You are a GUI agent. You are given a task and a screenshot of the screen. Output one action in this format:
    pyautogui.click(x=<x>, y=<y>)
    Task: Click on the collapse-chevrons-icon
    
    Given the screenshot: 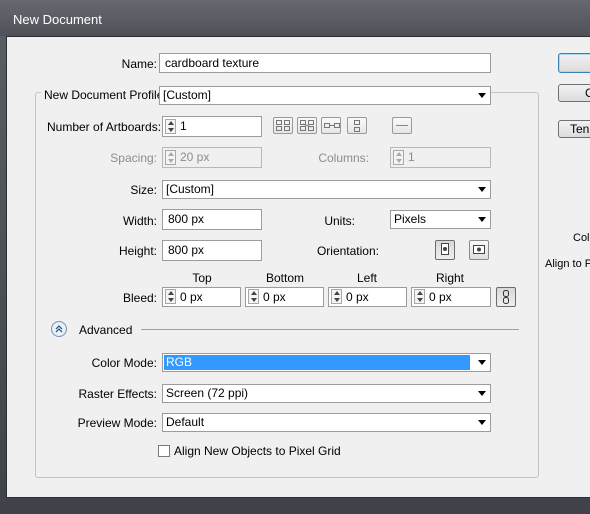 What is the action you would take?
    pyautogui.click(x=59, y=329)
    